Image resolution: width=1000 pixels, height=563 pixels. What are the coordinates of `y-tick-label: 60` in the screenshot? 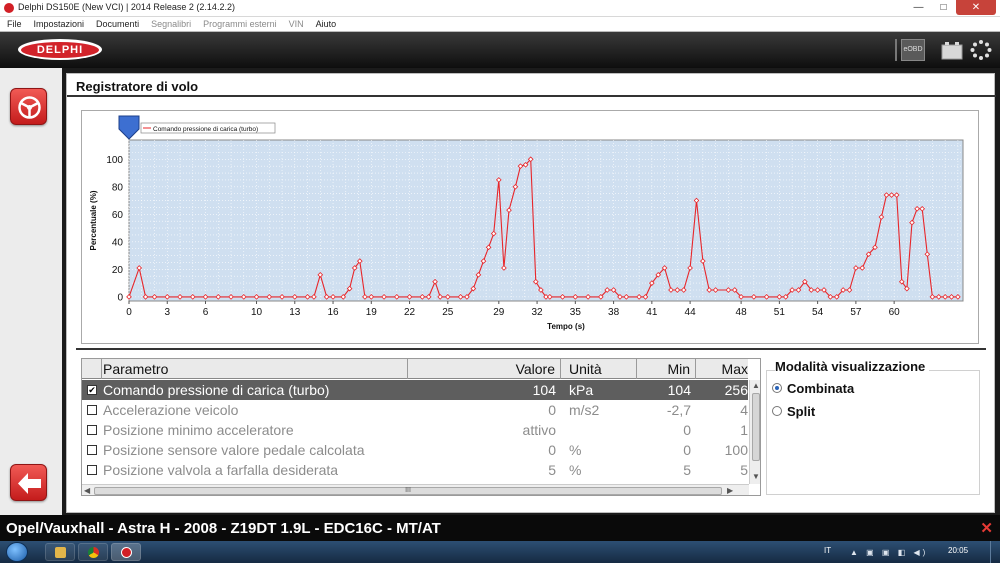 It's located at (118, 215).